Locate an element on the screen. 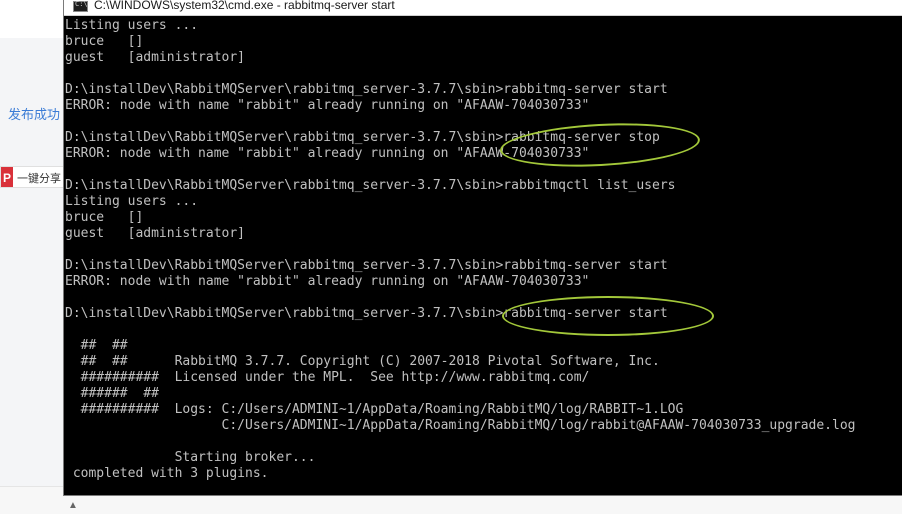 The width and height of the screenshot is (902, 514). background-header is located at coordinates (35, 19).